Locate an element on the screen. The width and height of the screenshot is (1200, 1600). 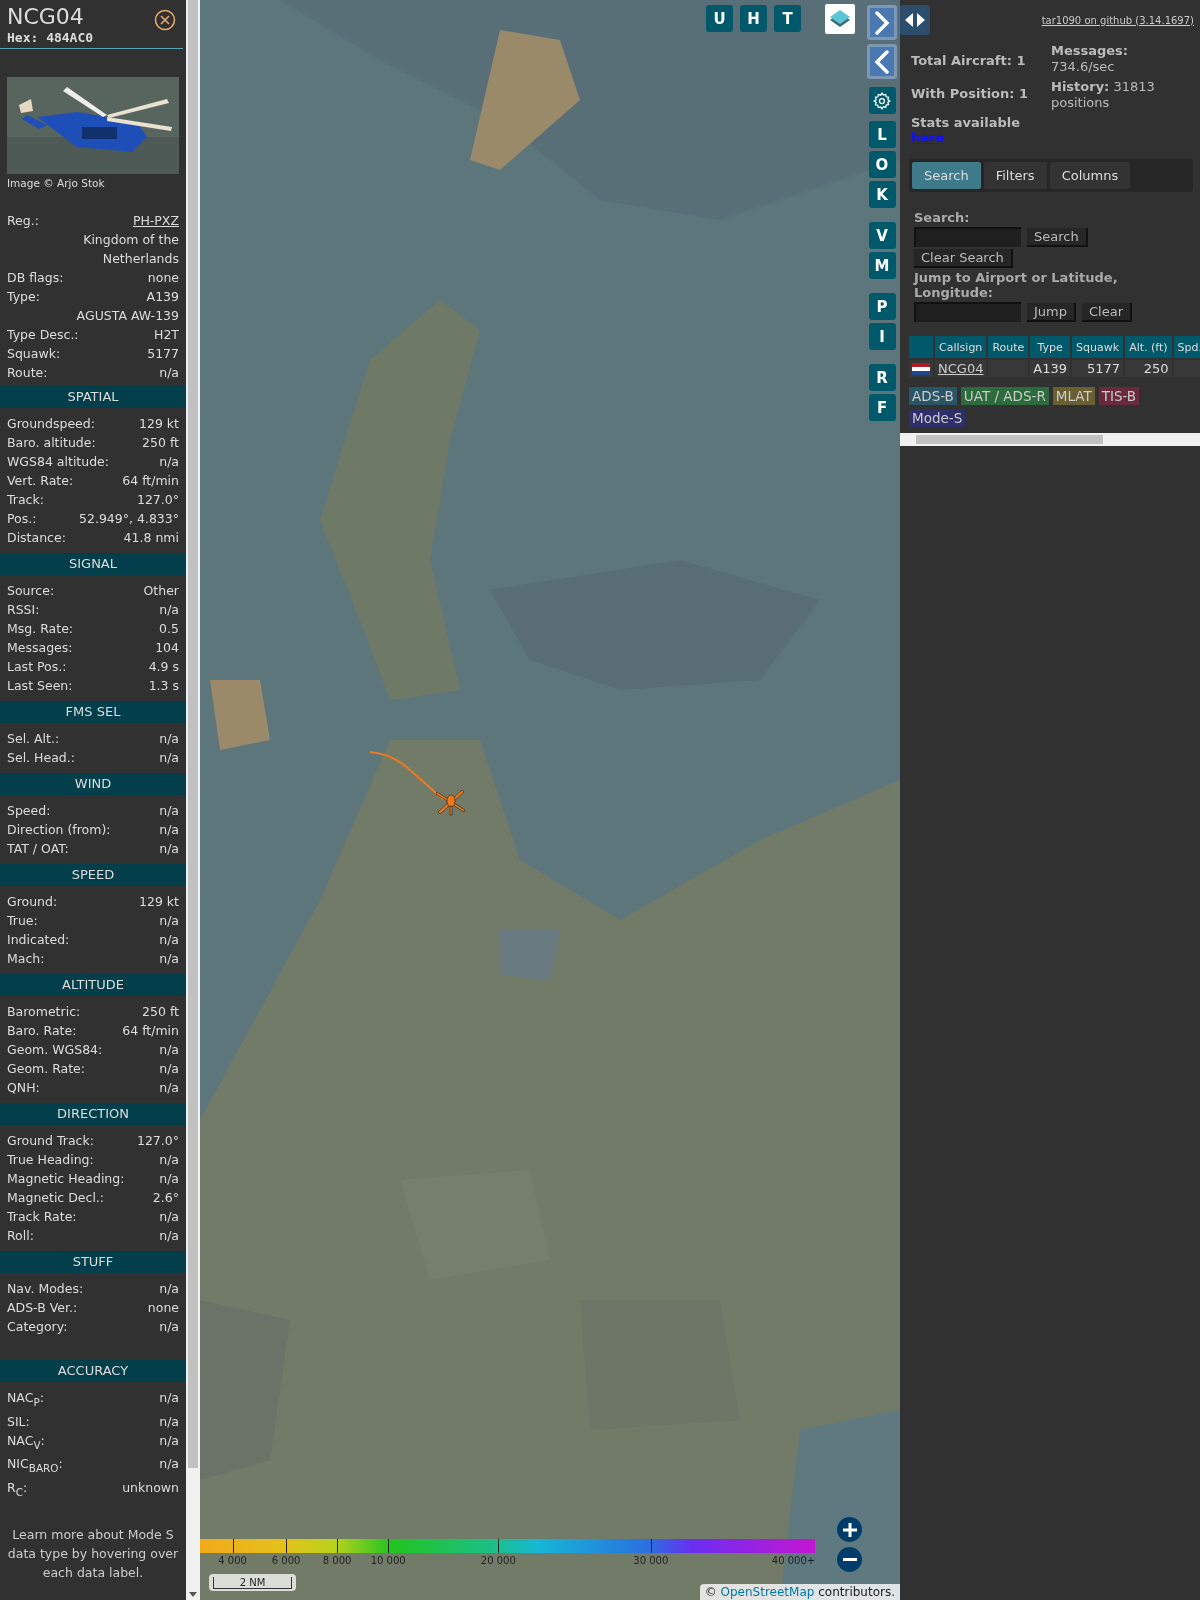
stats-text: Stats available is located at coordinates (966, 122).